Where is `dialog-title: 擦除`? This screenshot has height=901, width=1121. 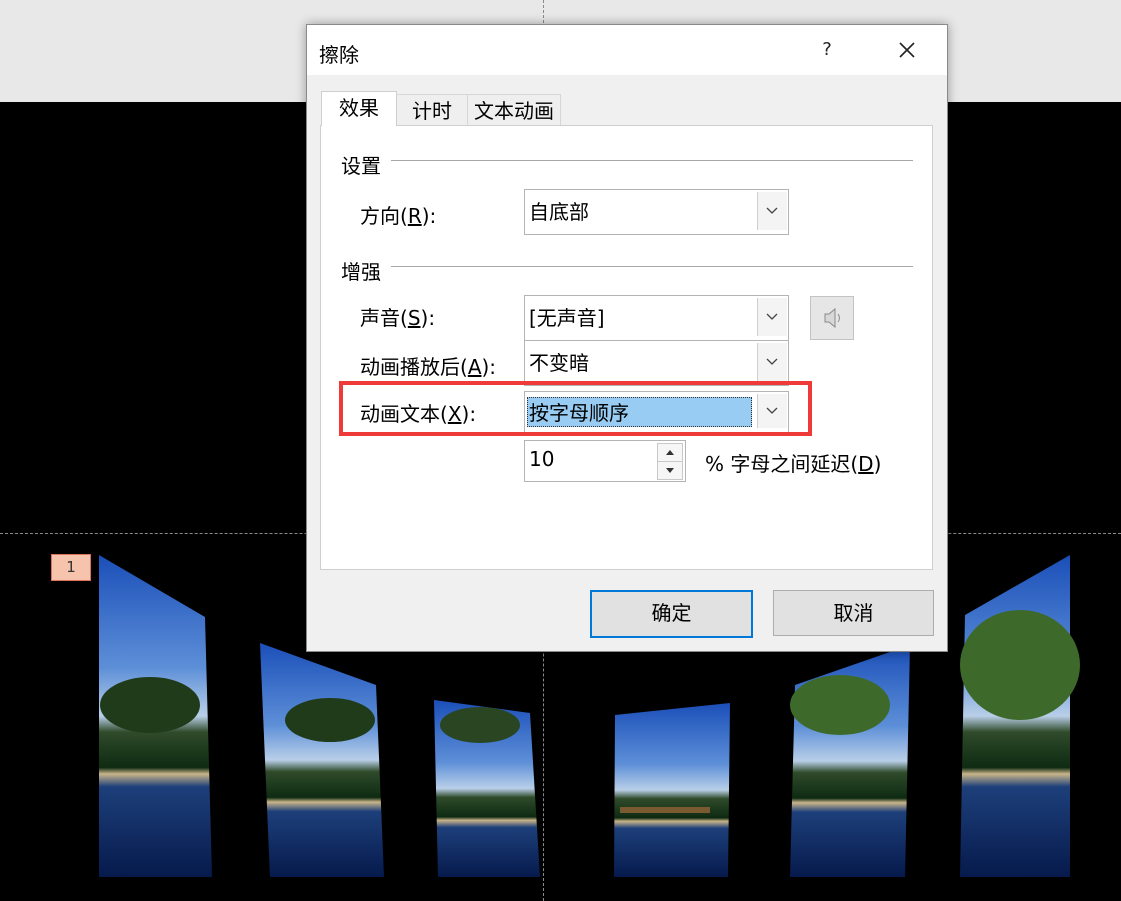
dialog-title: 擦除 is located at coordinates (339, 55).